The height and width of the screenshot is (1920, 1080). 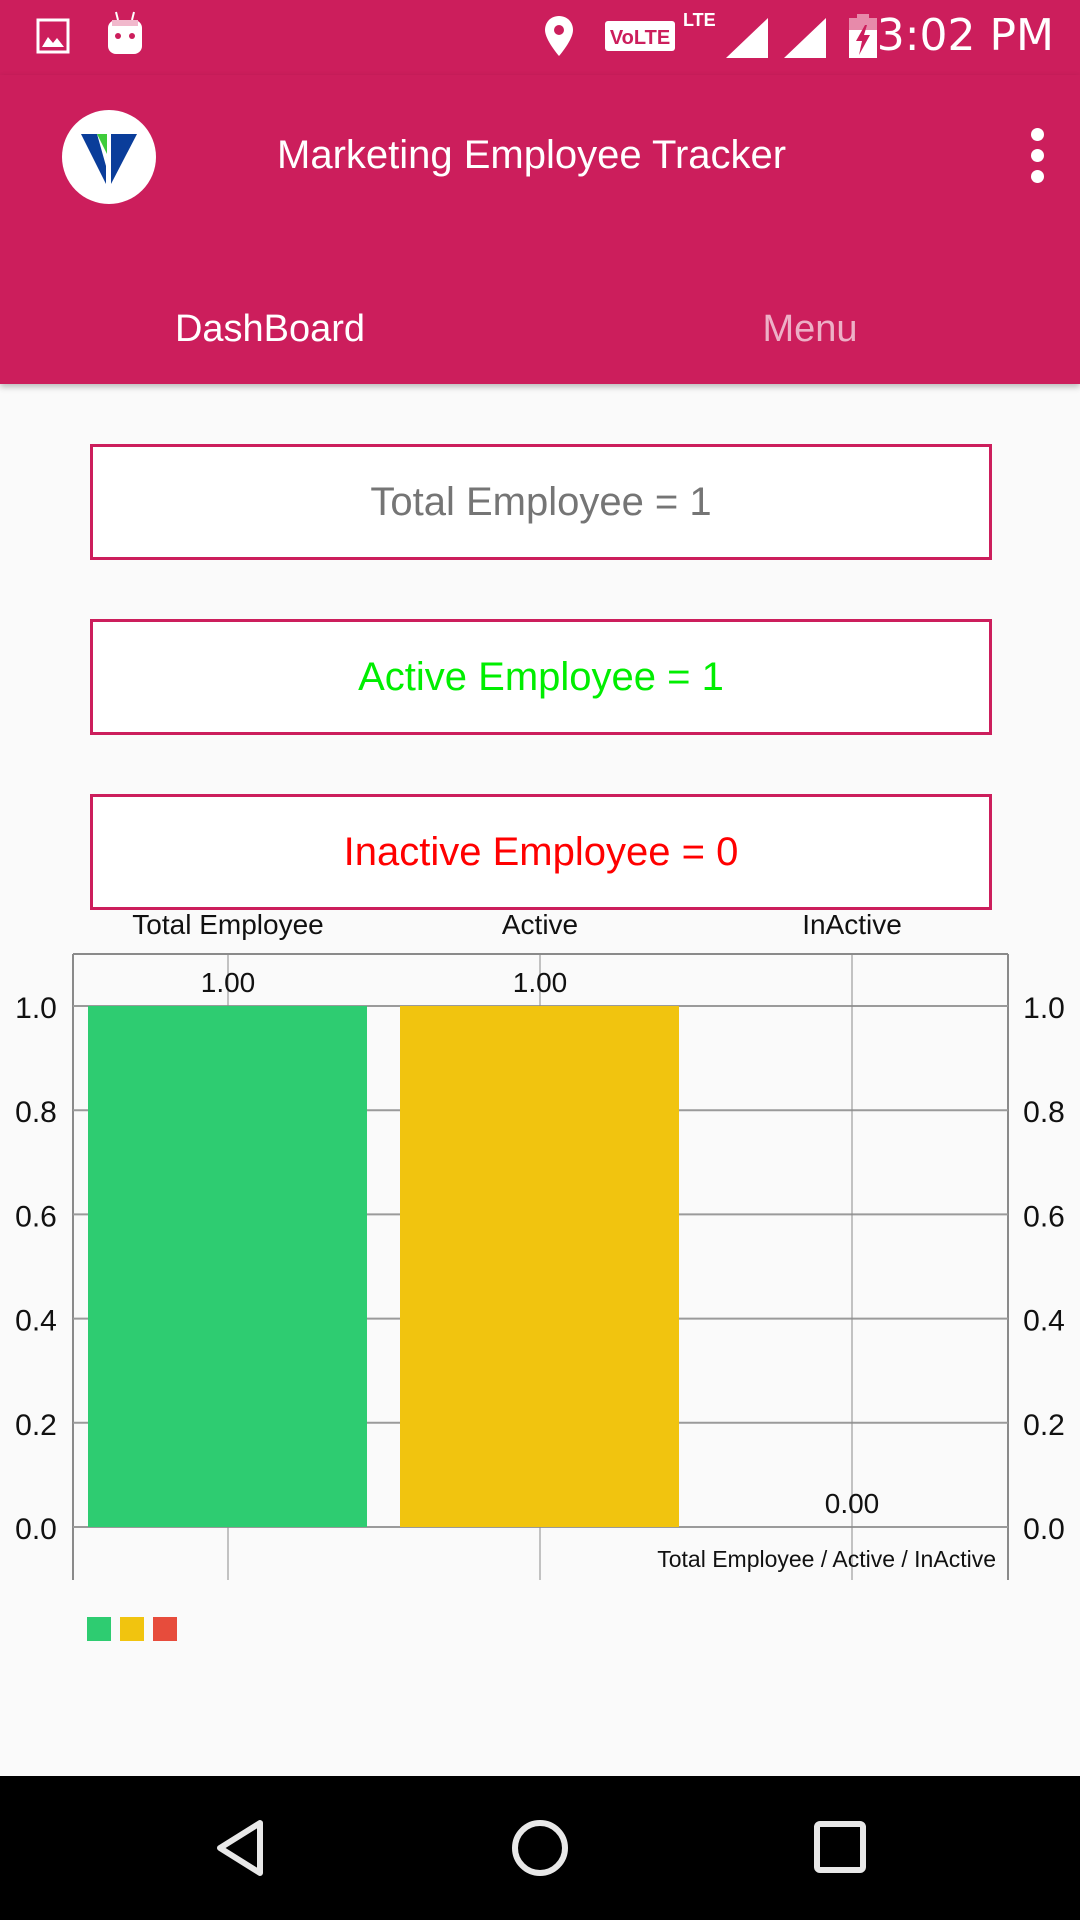 I want to click on lte-icon: LTE, so click(x=699, y=20).